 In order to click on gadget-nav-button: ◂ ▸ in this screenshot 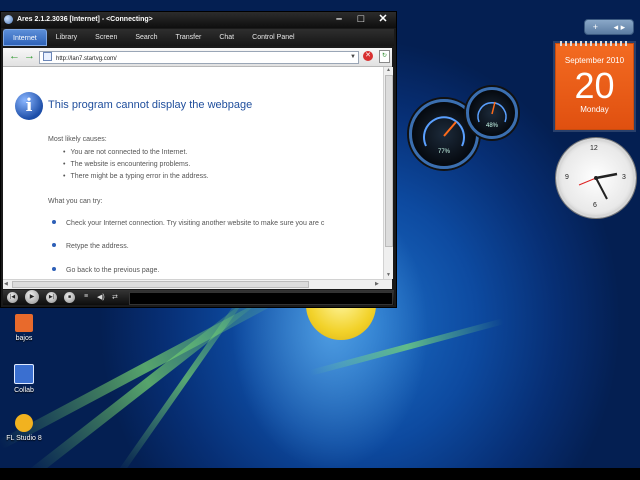, I will do `click(620, 27)`.